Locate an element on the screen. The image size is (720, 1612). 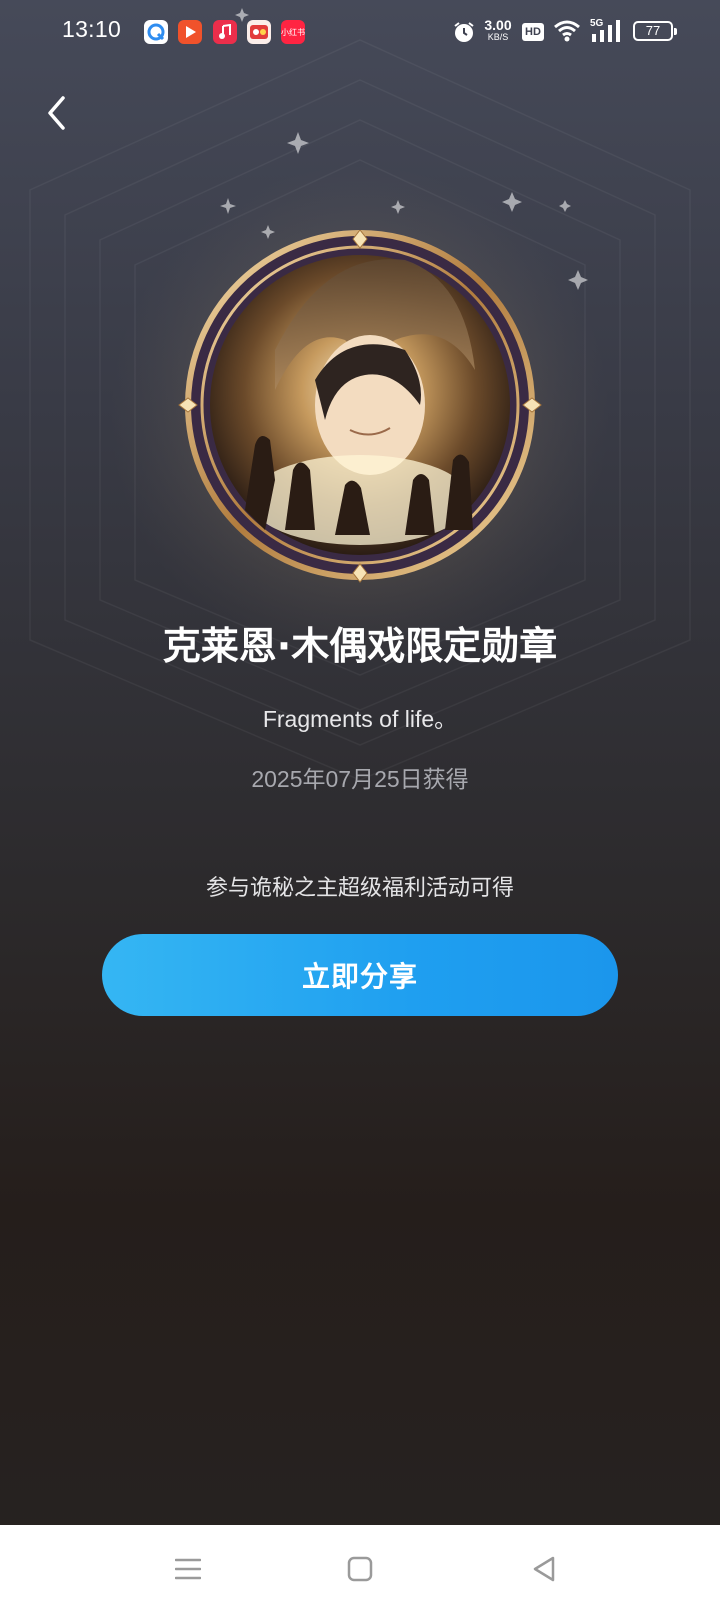
obtain-condition: 参与诡秘之主超级福利活动可得 is located at coordinates (359, 888).